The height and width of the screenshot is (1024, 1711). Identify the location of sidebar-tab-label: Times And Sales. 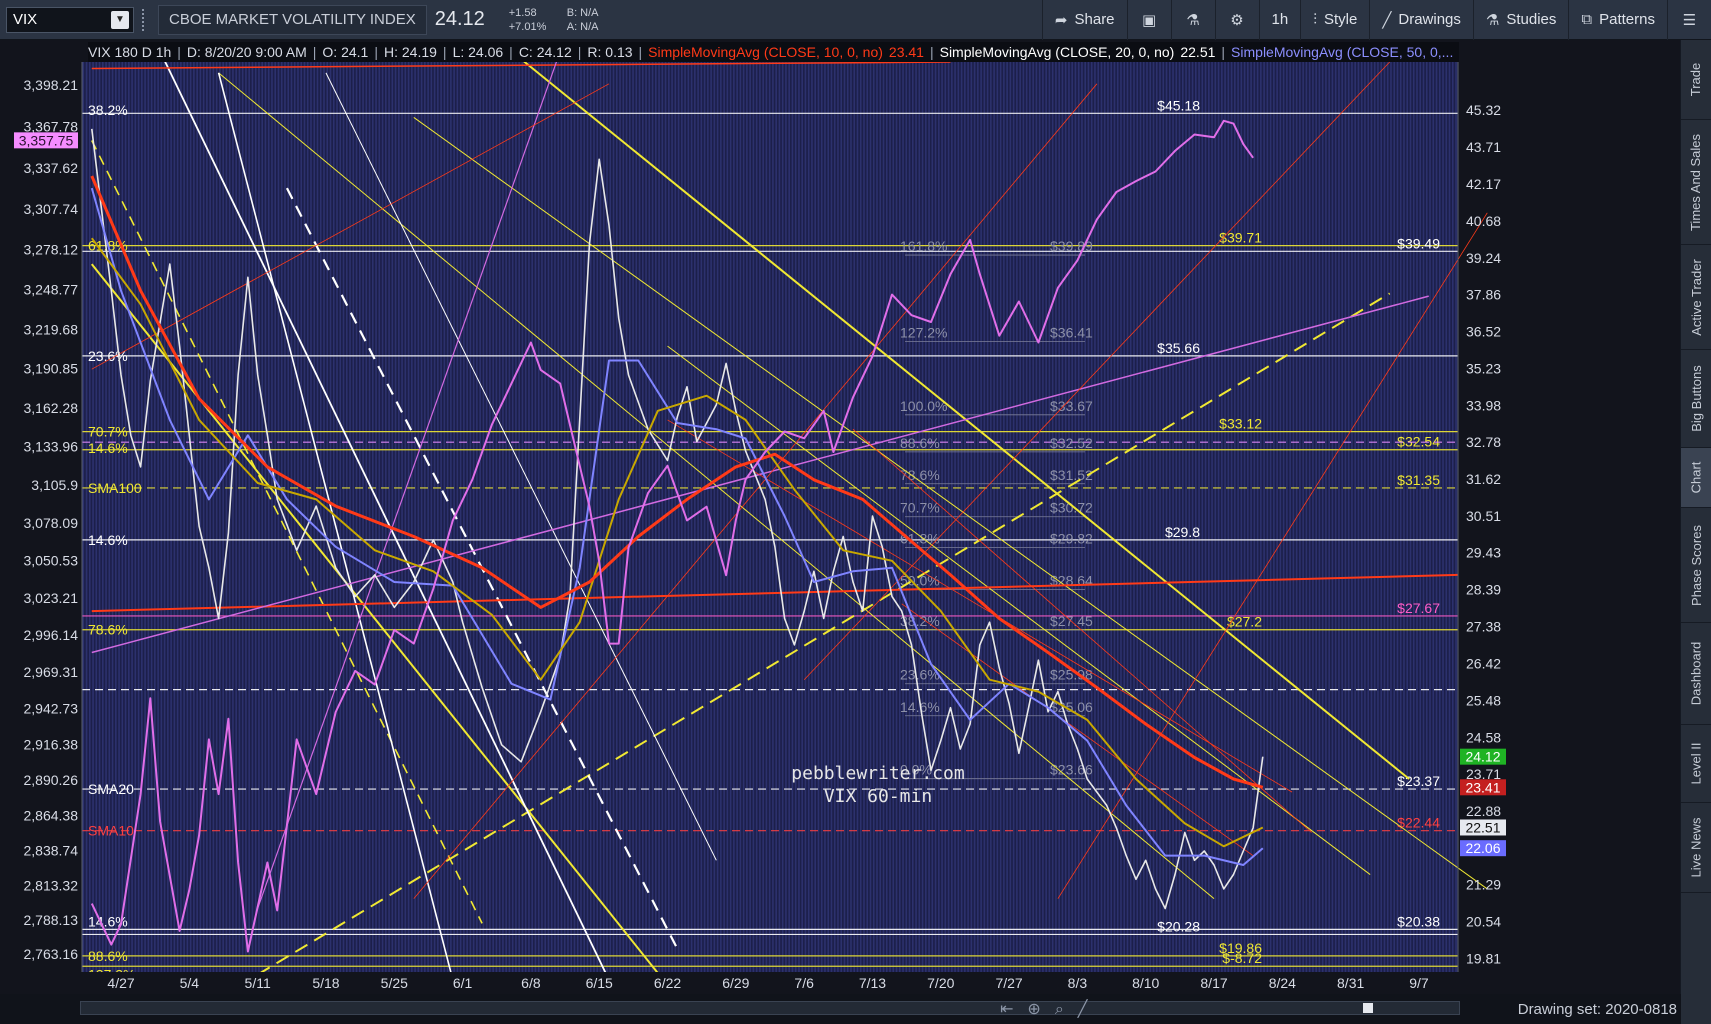
(1696, 182).